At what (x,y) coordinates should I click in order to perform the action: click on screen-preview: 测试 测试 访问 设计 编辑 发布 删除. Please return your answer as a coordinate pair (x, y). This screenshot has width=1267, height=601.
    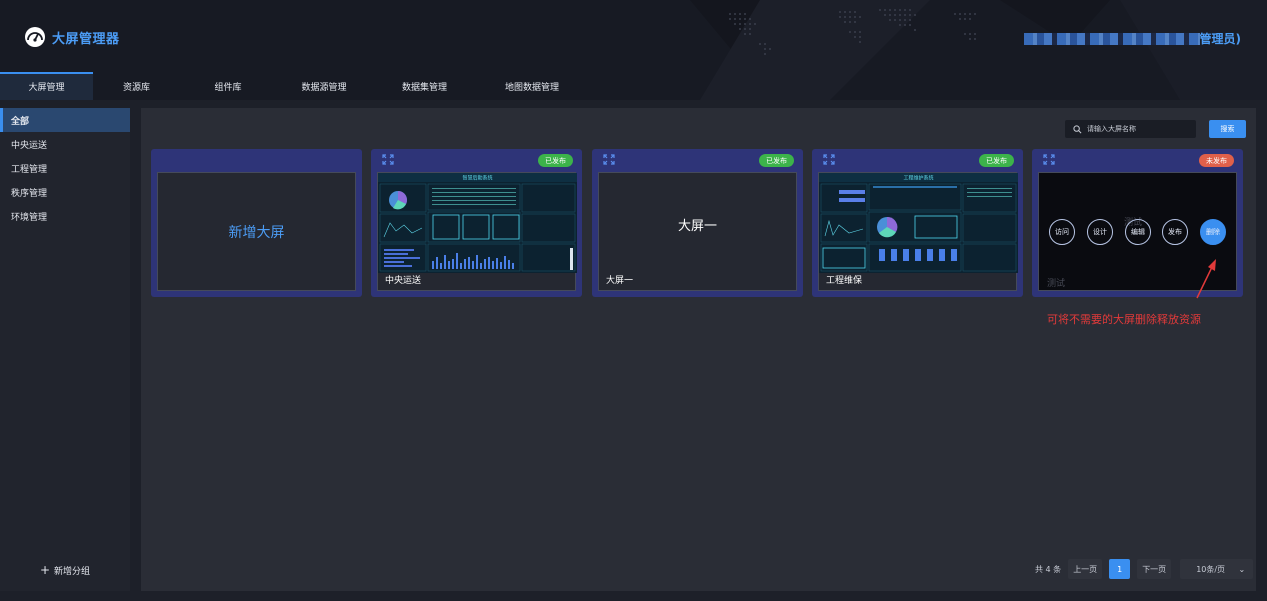
    Looking at the image, I should click on (1137, 231).